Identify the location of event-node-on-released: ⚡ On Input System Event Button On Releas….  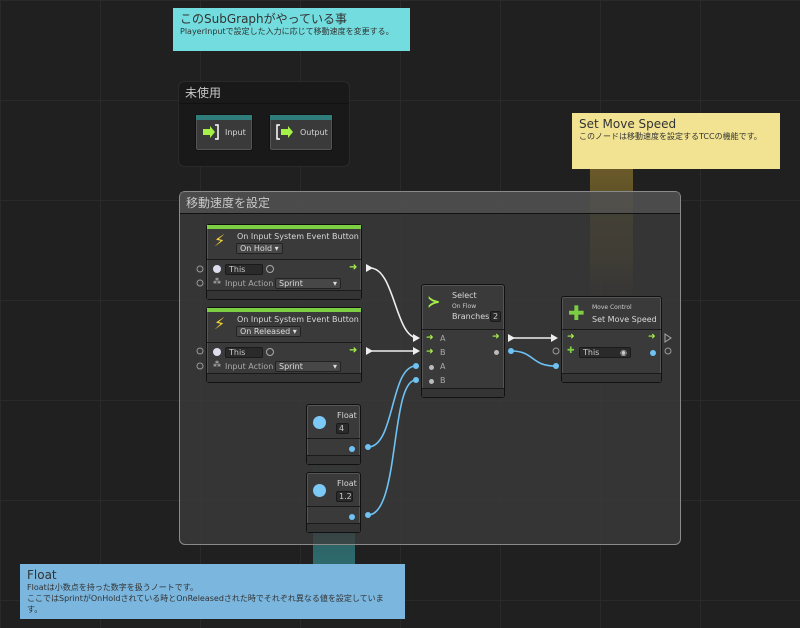
(284, 345).